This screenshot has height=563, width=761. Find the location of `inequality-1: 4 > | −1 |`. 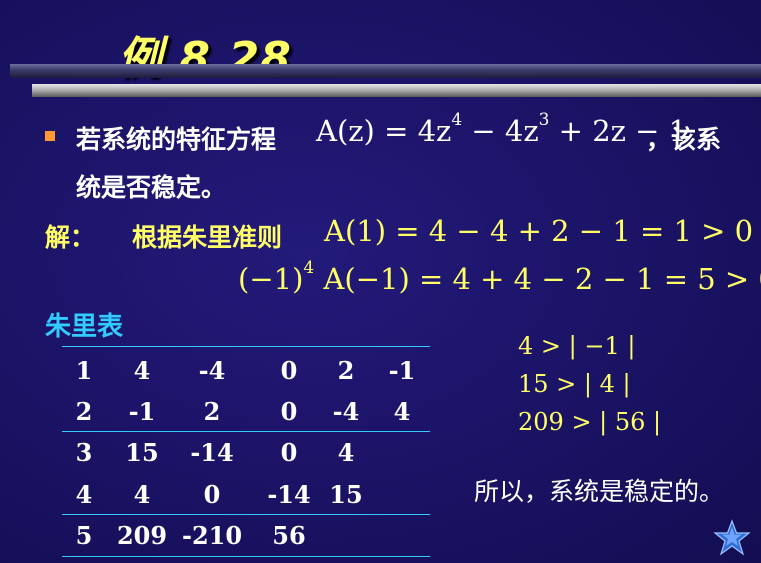

inequality-1: 4 > | −1 | is located at coordinates (577, 346).